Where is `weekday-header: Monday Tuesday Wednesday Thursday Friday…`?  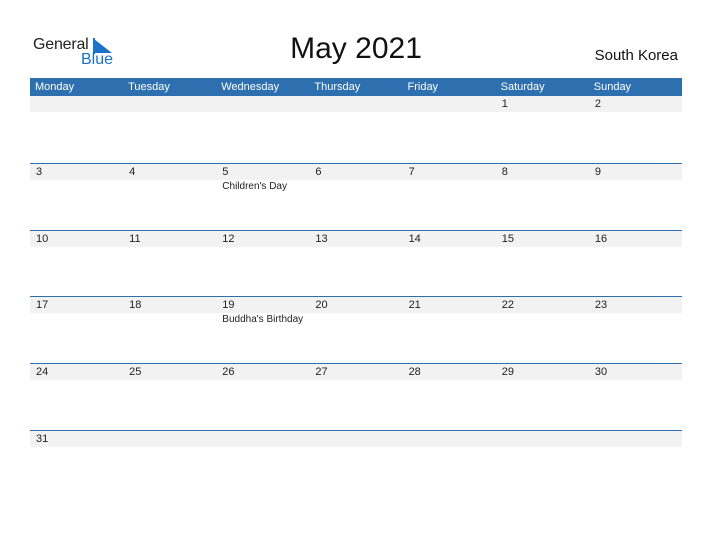 weekday-header: Monday Tuesday Wednesday Thursday Friday… is located at coordinates (356, 87).